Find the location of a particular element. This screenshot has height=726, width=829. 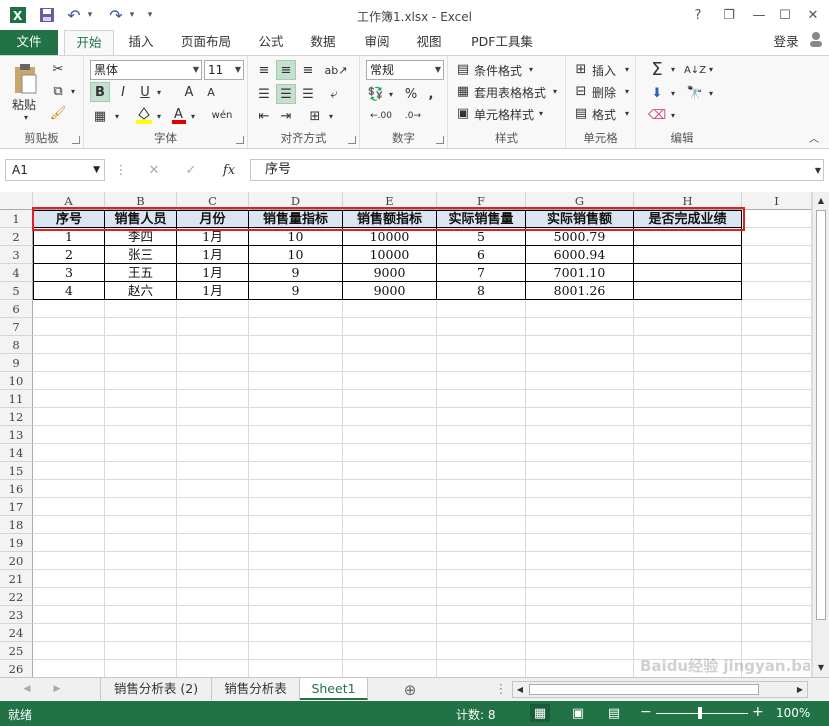

zoom-slider is located at coordinates (702, 713).